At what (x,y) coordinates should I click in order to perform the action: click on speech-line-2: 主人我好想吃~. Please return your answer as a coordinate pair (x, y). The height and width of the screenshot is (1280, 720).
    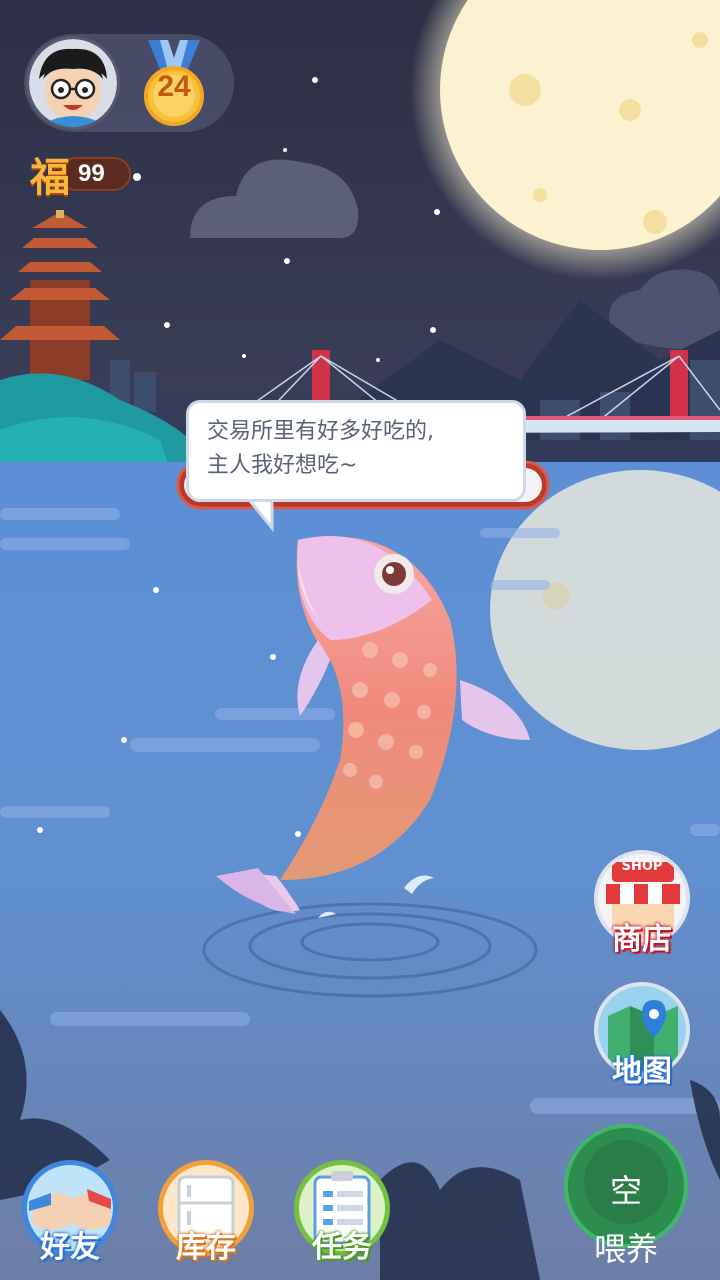
    Looking at the image, I should click on (282, 465).